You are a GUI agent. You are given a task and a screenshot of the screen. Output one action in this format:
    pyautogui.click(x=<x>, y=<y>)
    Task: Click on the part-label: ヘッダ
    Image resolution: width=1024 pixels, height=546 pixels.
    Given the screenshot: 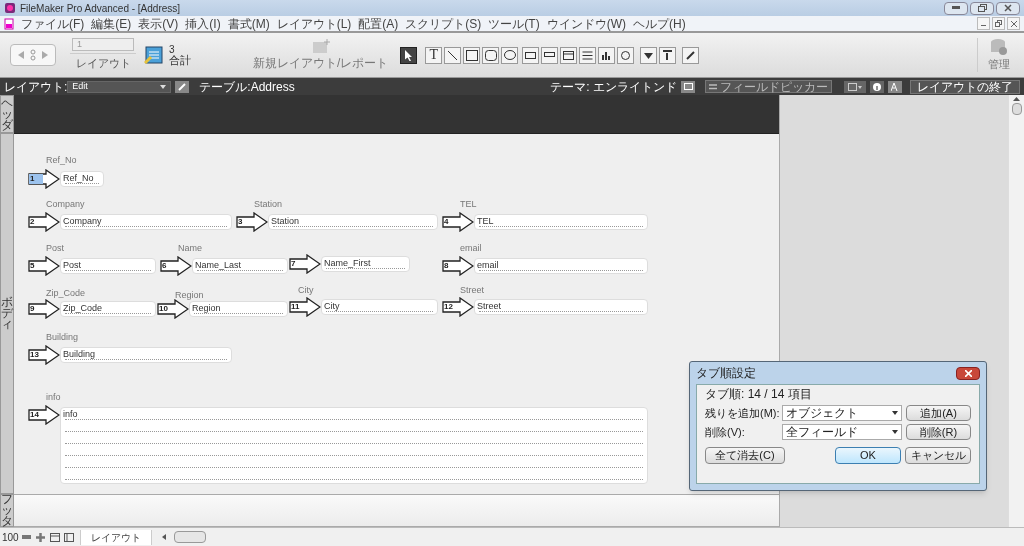 What is the action you would take?
    pyautogui.click(x=7, y=114)
    